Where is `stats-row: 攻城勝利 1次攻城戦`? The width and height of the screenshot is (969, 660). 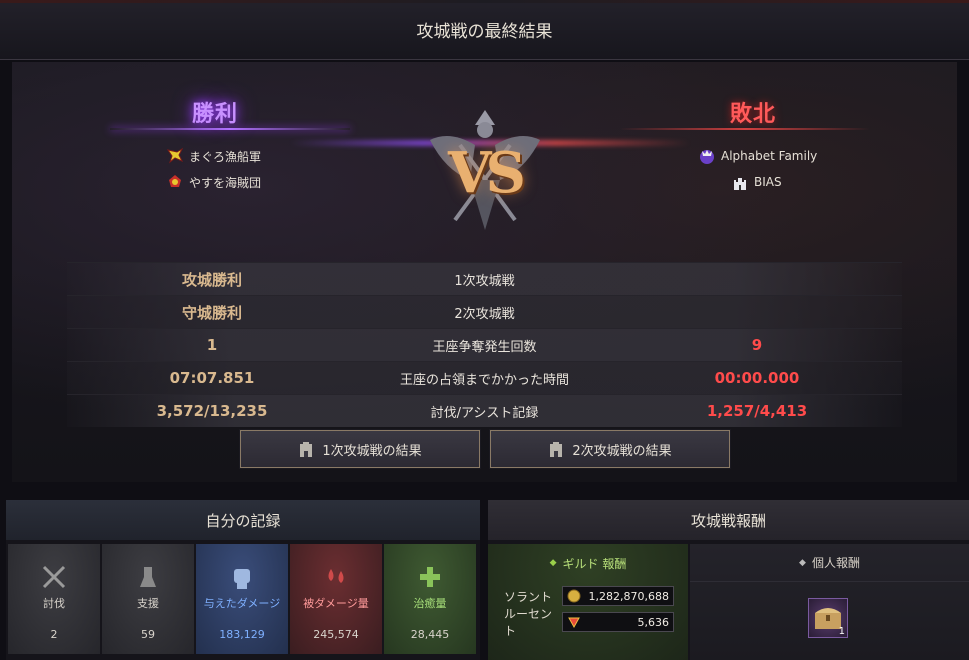 stats-row: 攻城勝利 1次攻城戦 is located at coordinates (484, 278).